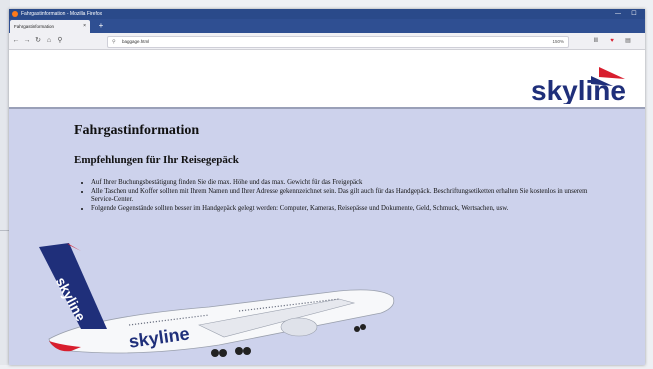 Image resolution: width=653 pixels, height=369 pixels. Describe the element at coordinates (60, 41) in the screenshot. I see `tools-icon: ⚲` at that location.